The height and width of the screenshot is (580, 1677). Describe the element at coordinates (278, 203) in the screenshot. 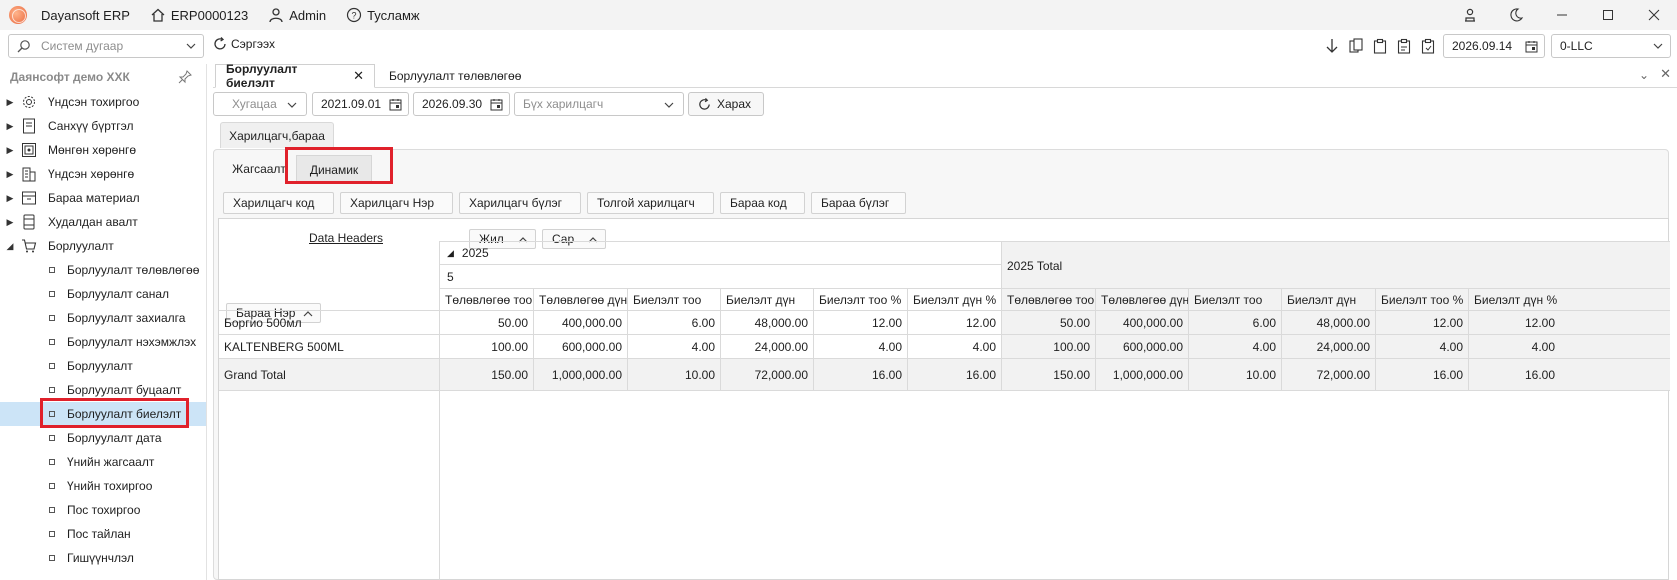

I see `field-partner-code: Харилцагч код` at that location.